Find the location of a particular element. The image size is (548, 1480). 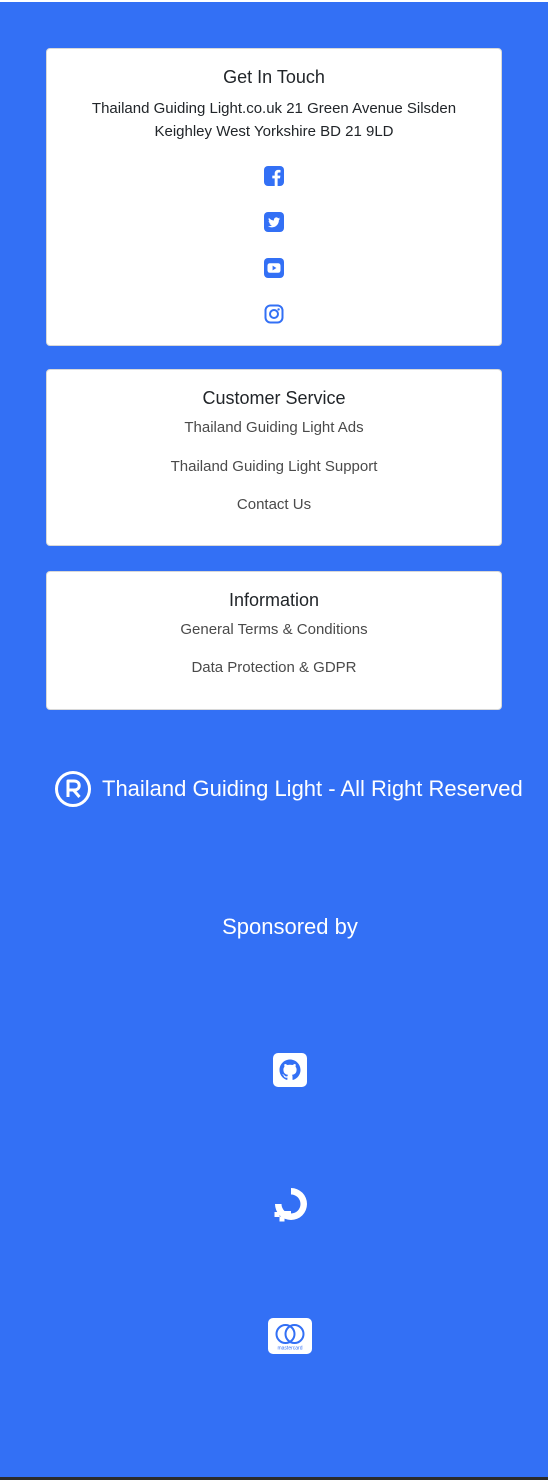

terms-link: General Terms & Conditions is located at coordinates (274, 630).